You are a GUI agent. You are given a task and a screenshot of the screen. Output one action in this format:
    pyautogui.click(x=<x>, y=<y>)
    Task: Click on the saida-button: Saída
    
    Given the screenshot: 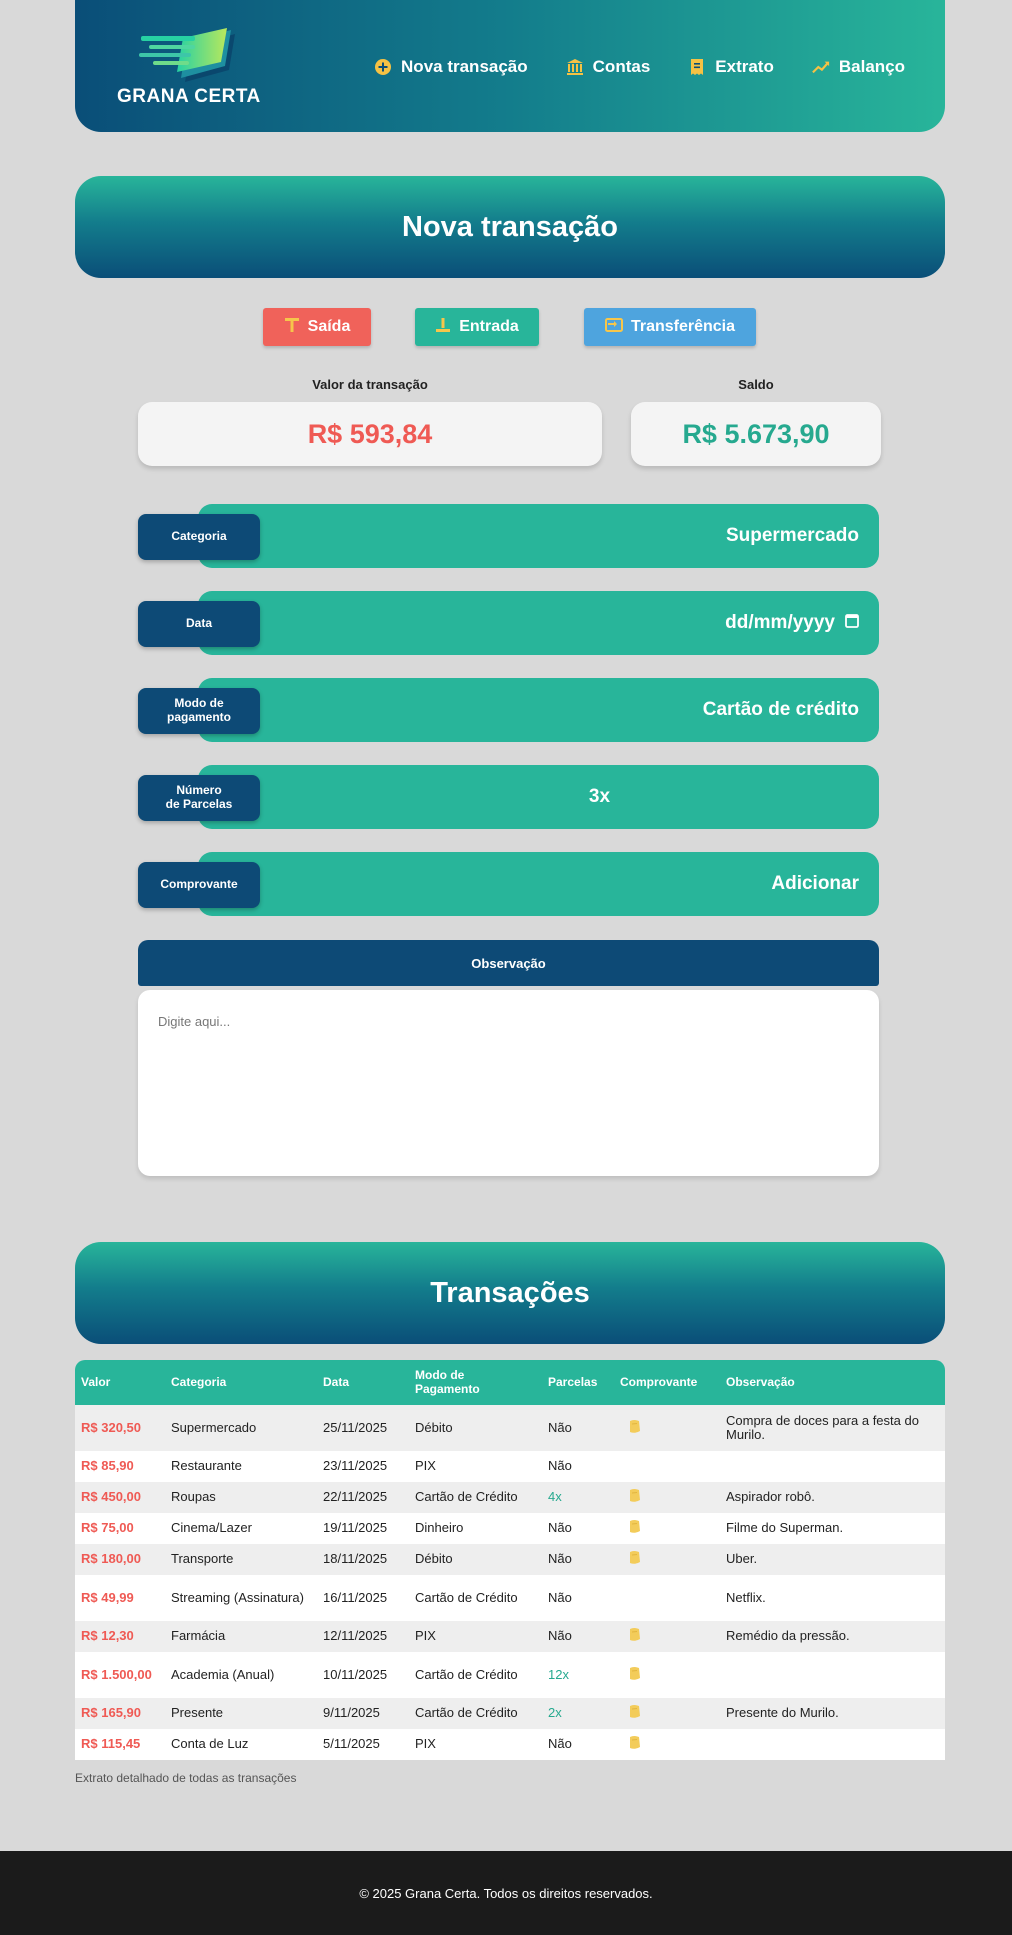 What is the action you would take?
    pyautogui.click(x=317, y=327)
    